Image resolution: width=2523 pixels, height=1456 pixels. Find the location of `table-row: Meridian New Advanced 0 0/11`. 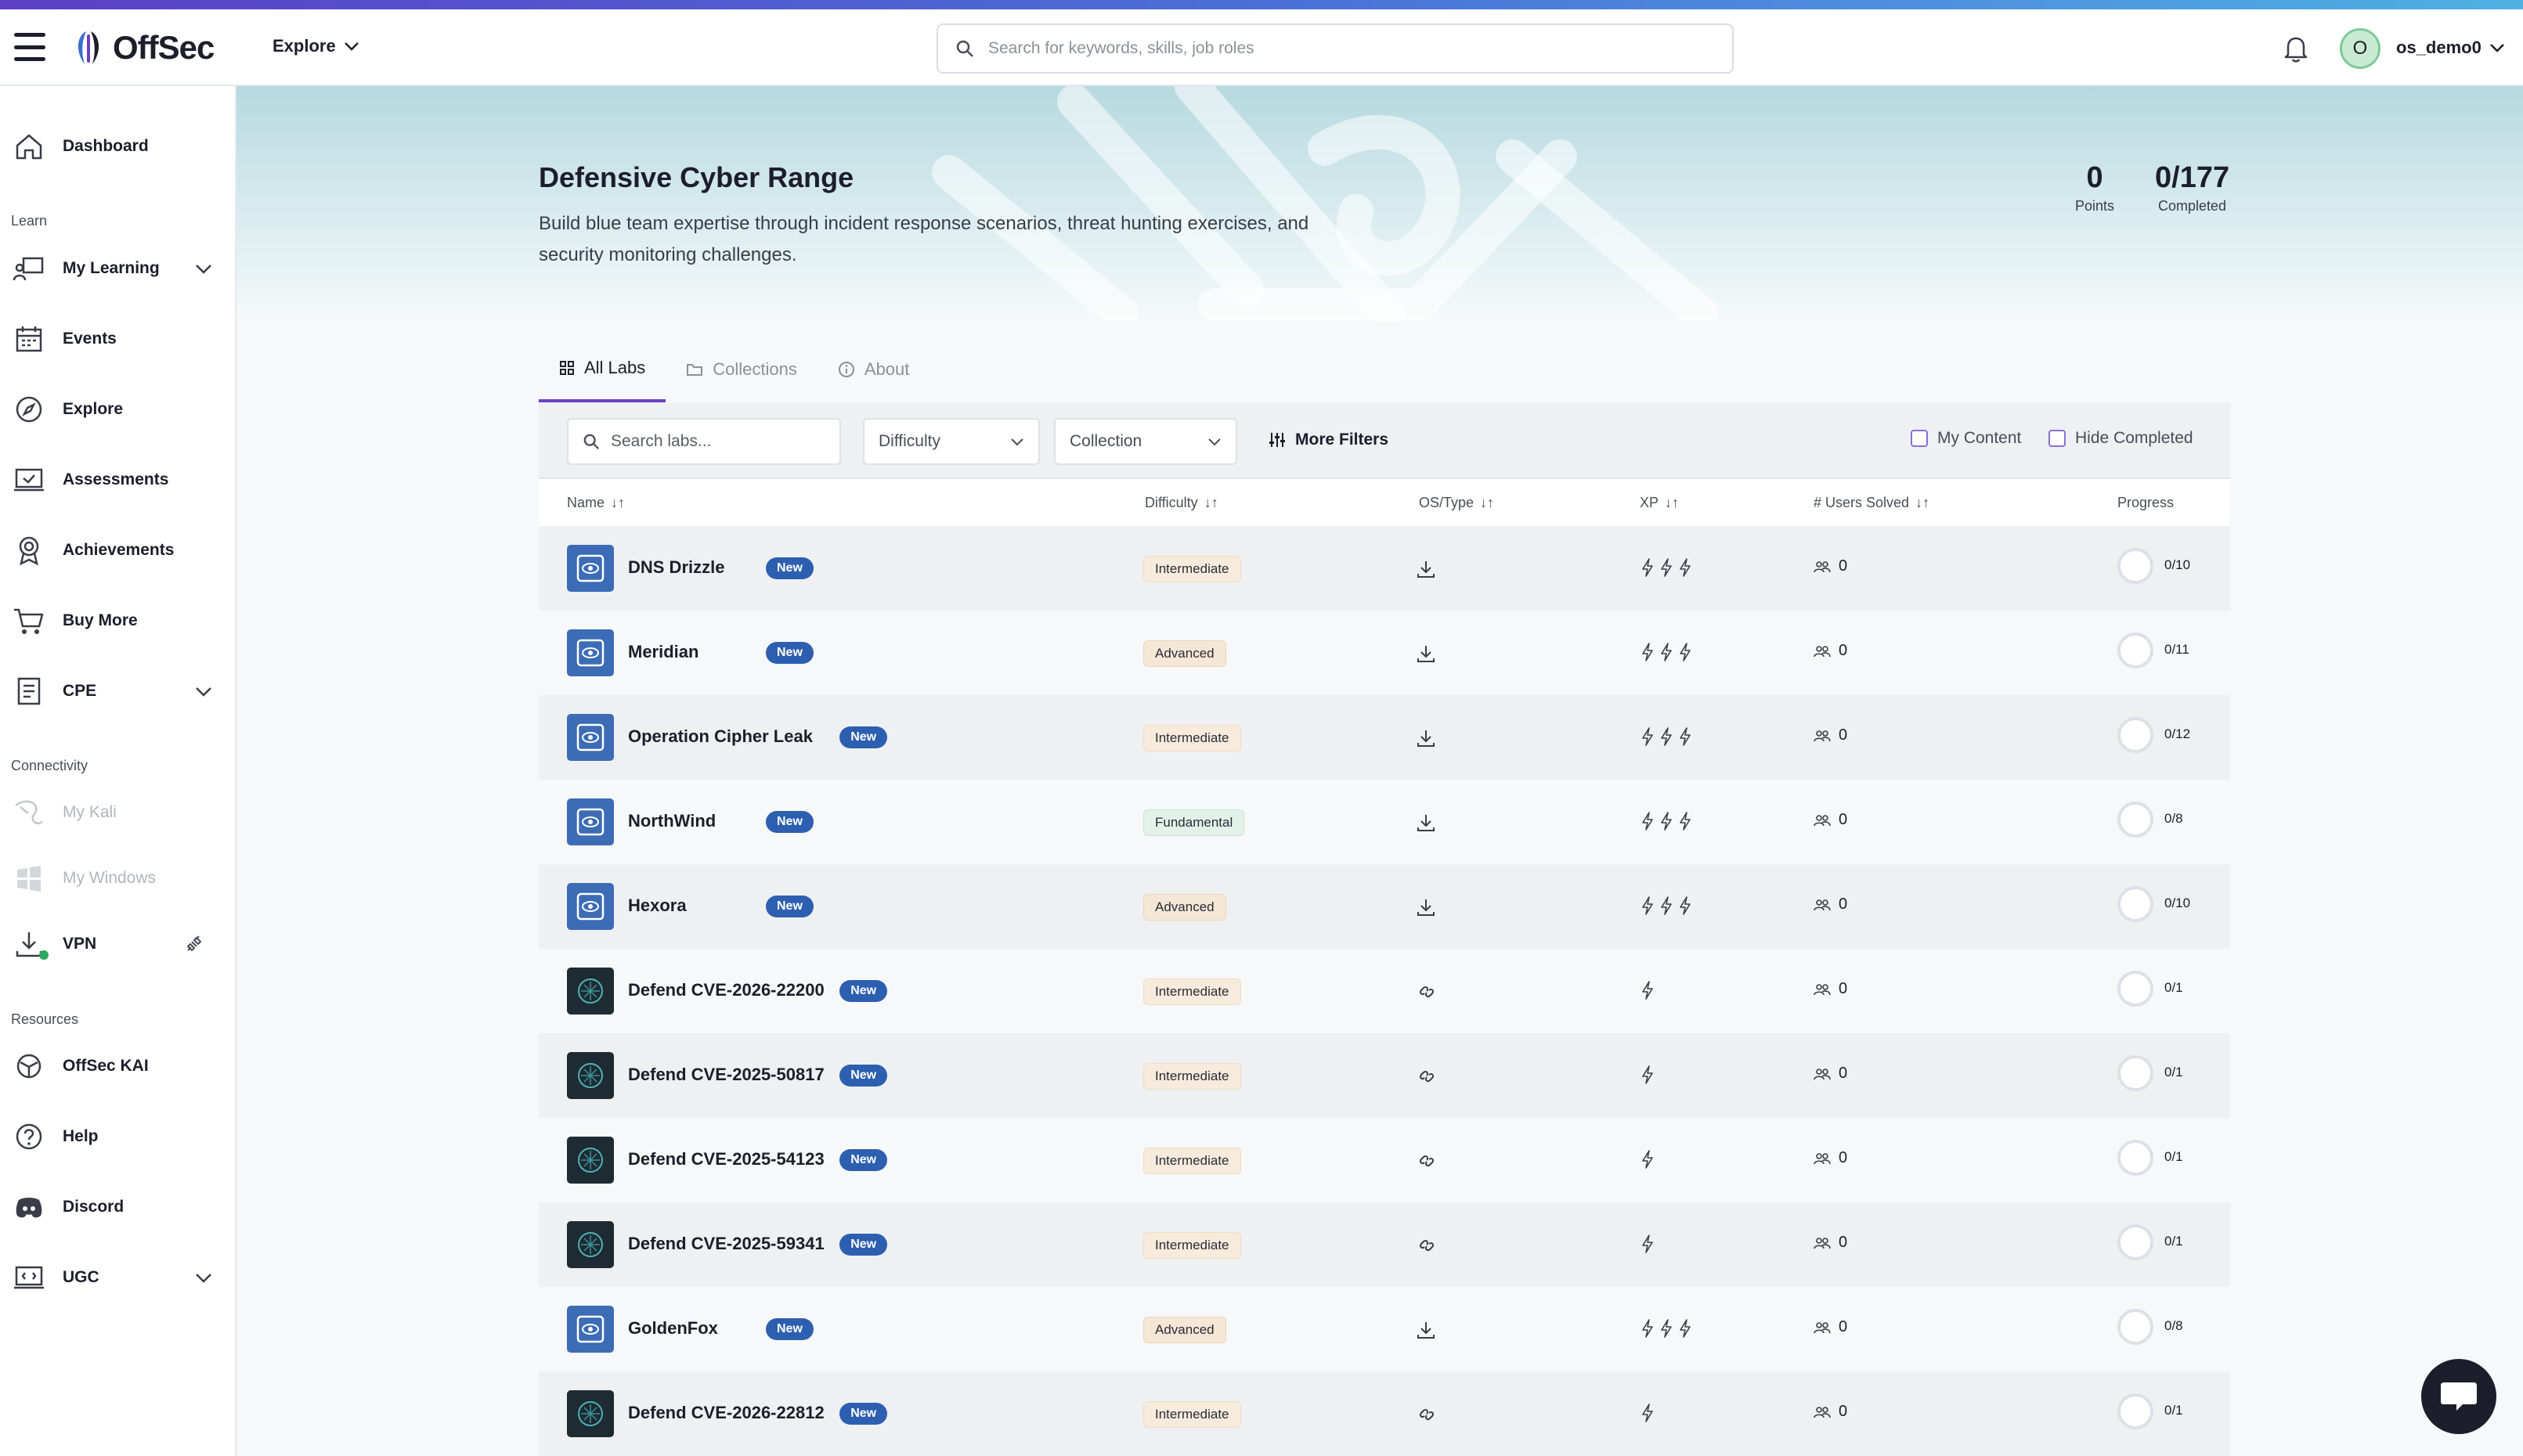

table-row: Meridian New Advanced 0 0/11 is located at coordinates (1384, 653).